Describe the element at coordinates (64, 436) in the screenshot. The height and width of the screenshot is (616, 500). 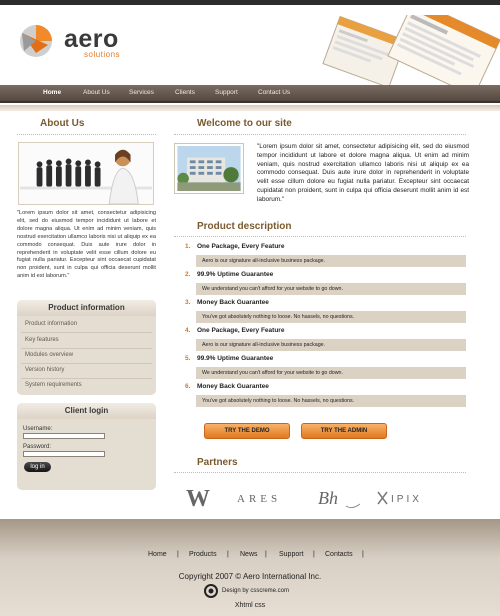
I see `username-field` at that location.